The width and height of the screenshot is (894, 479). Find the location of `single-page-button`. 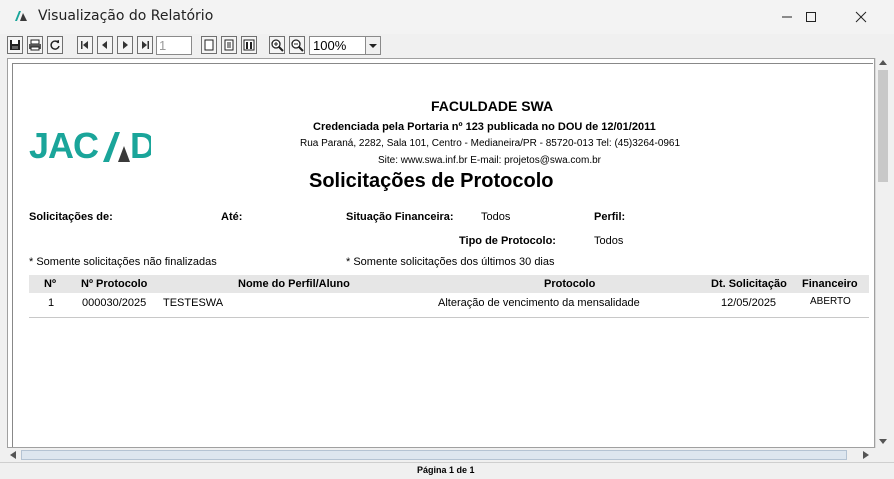

single-page-button is located at coordinates (209, 45).